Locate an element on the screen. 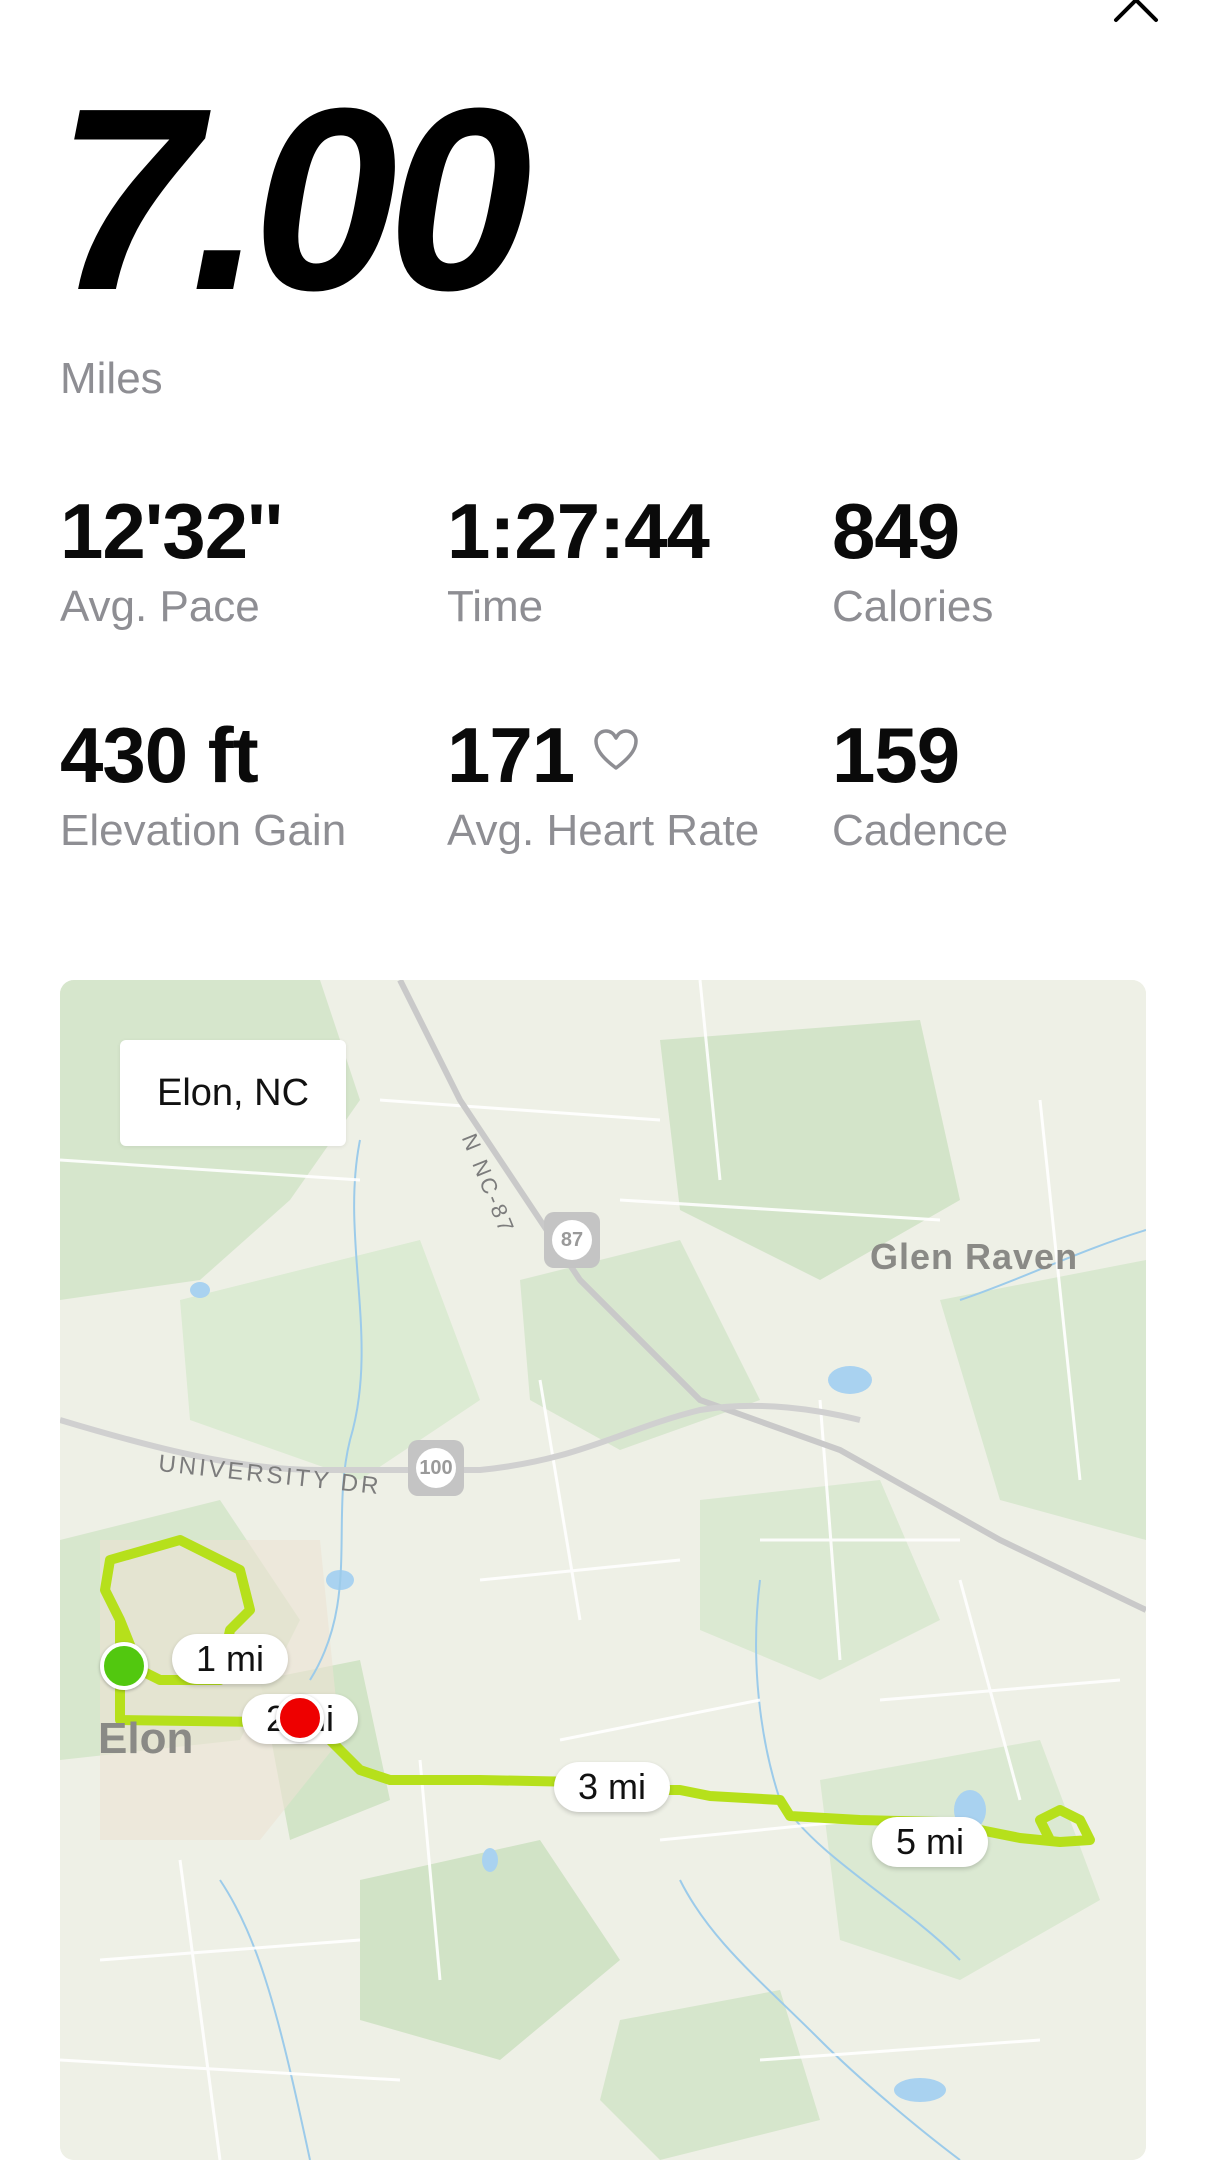  calories-label: Calories is located at coordinates (913, 606).